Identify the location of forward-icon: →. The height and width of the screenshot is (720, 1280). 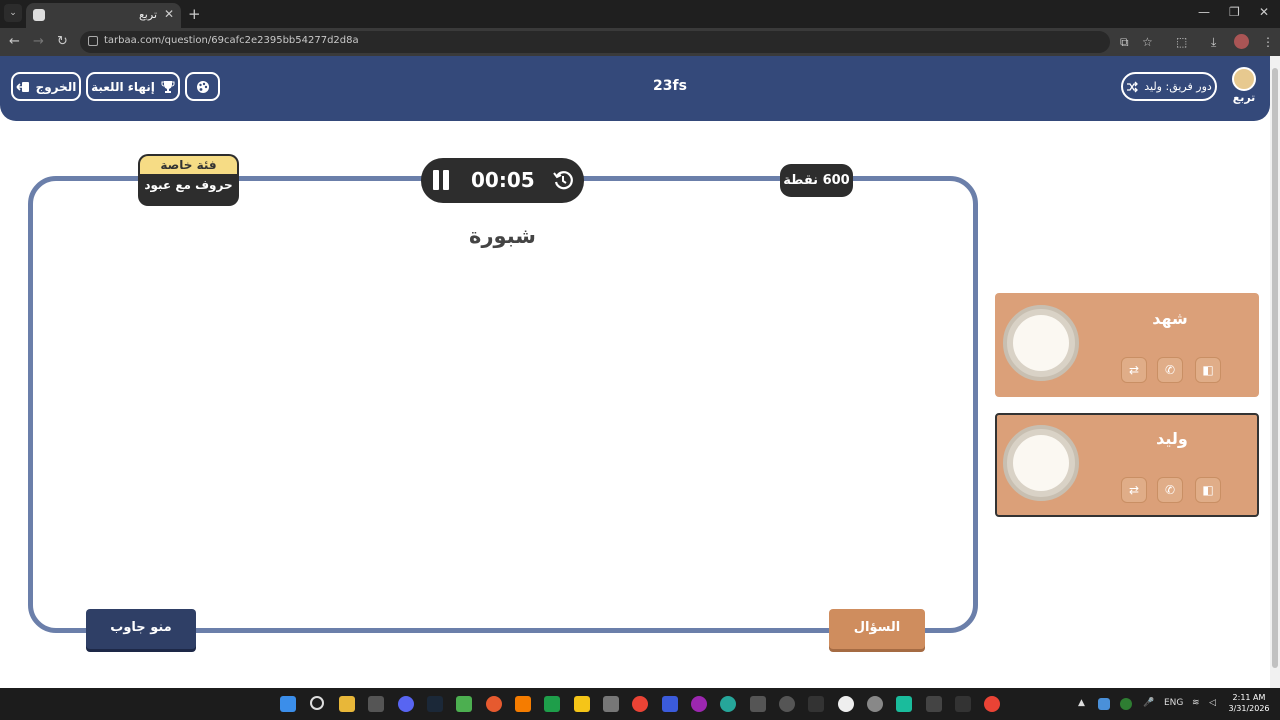
(38, 41).